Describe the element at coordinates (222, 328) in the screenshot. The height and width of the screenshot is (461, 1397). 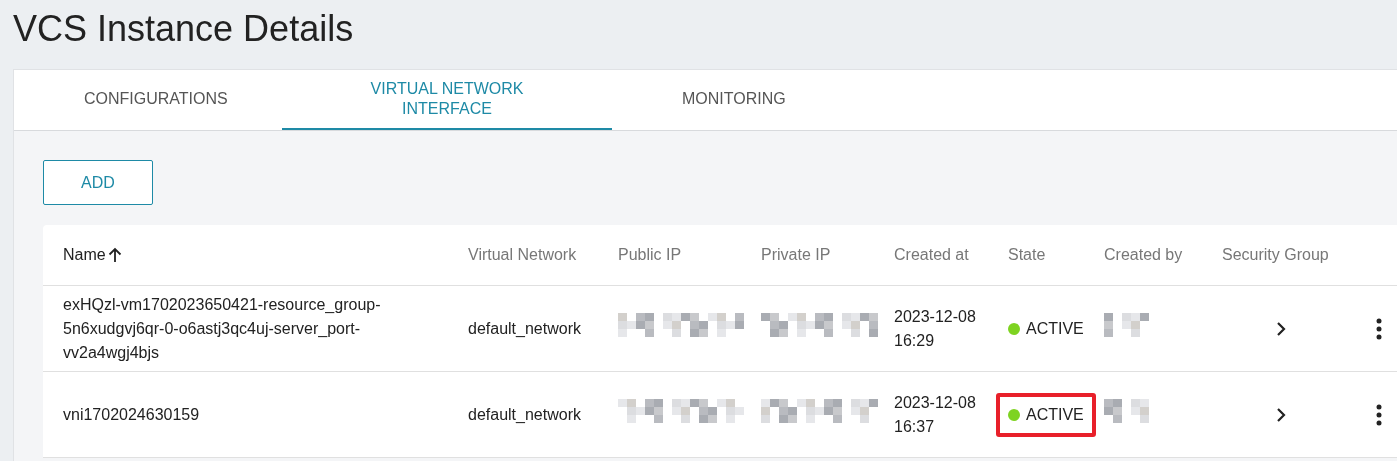
I see `table-cell-text: exHQzl-vm1702023650421-resource_group-5n6xudgvj6qr-0-o6astj3qc4uj-server_port-vv2a4wgj4bjs` at that location.